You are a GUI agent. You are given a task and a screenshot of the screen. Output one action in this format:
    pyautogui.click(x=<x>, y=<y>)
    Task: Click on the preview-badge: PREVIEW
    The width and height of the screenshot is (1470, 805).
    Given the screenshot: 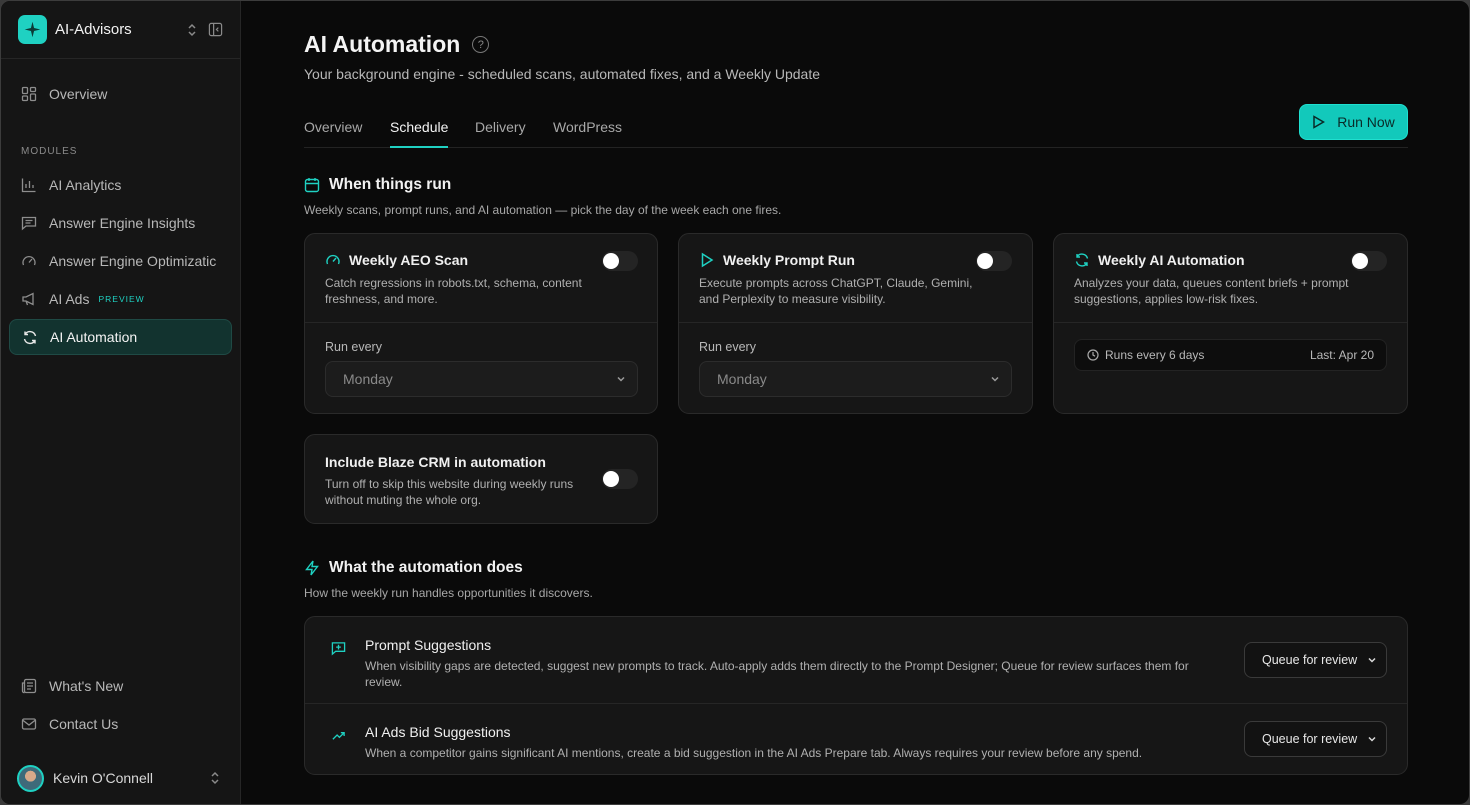 What is the action you would take?
    pyautogui.click(x=121, y=299)
    